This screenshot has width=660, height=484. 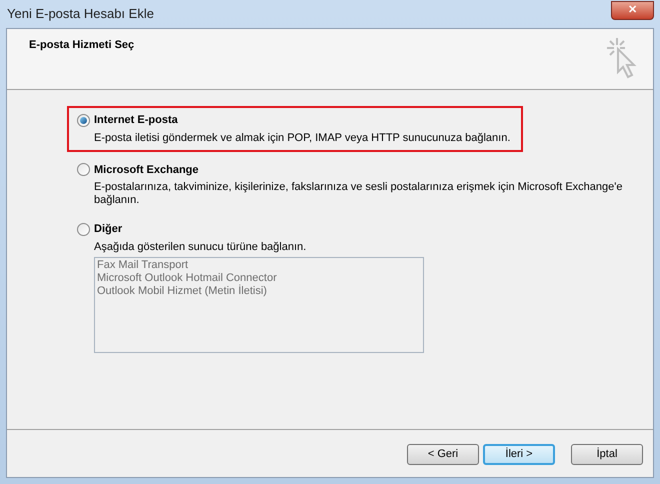 I want to click on window-title: Yeni E-posta Hesabı Ekle, so click(x=80, y=14).